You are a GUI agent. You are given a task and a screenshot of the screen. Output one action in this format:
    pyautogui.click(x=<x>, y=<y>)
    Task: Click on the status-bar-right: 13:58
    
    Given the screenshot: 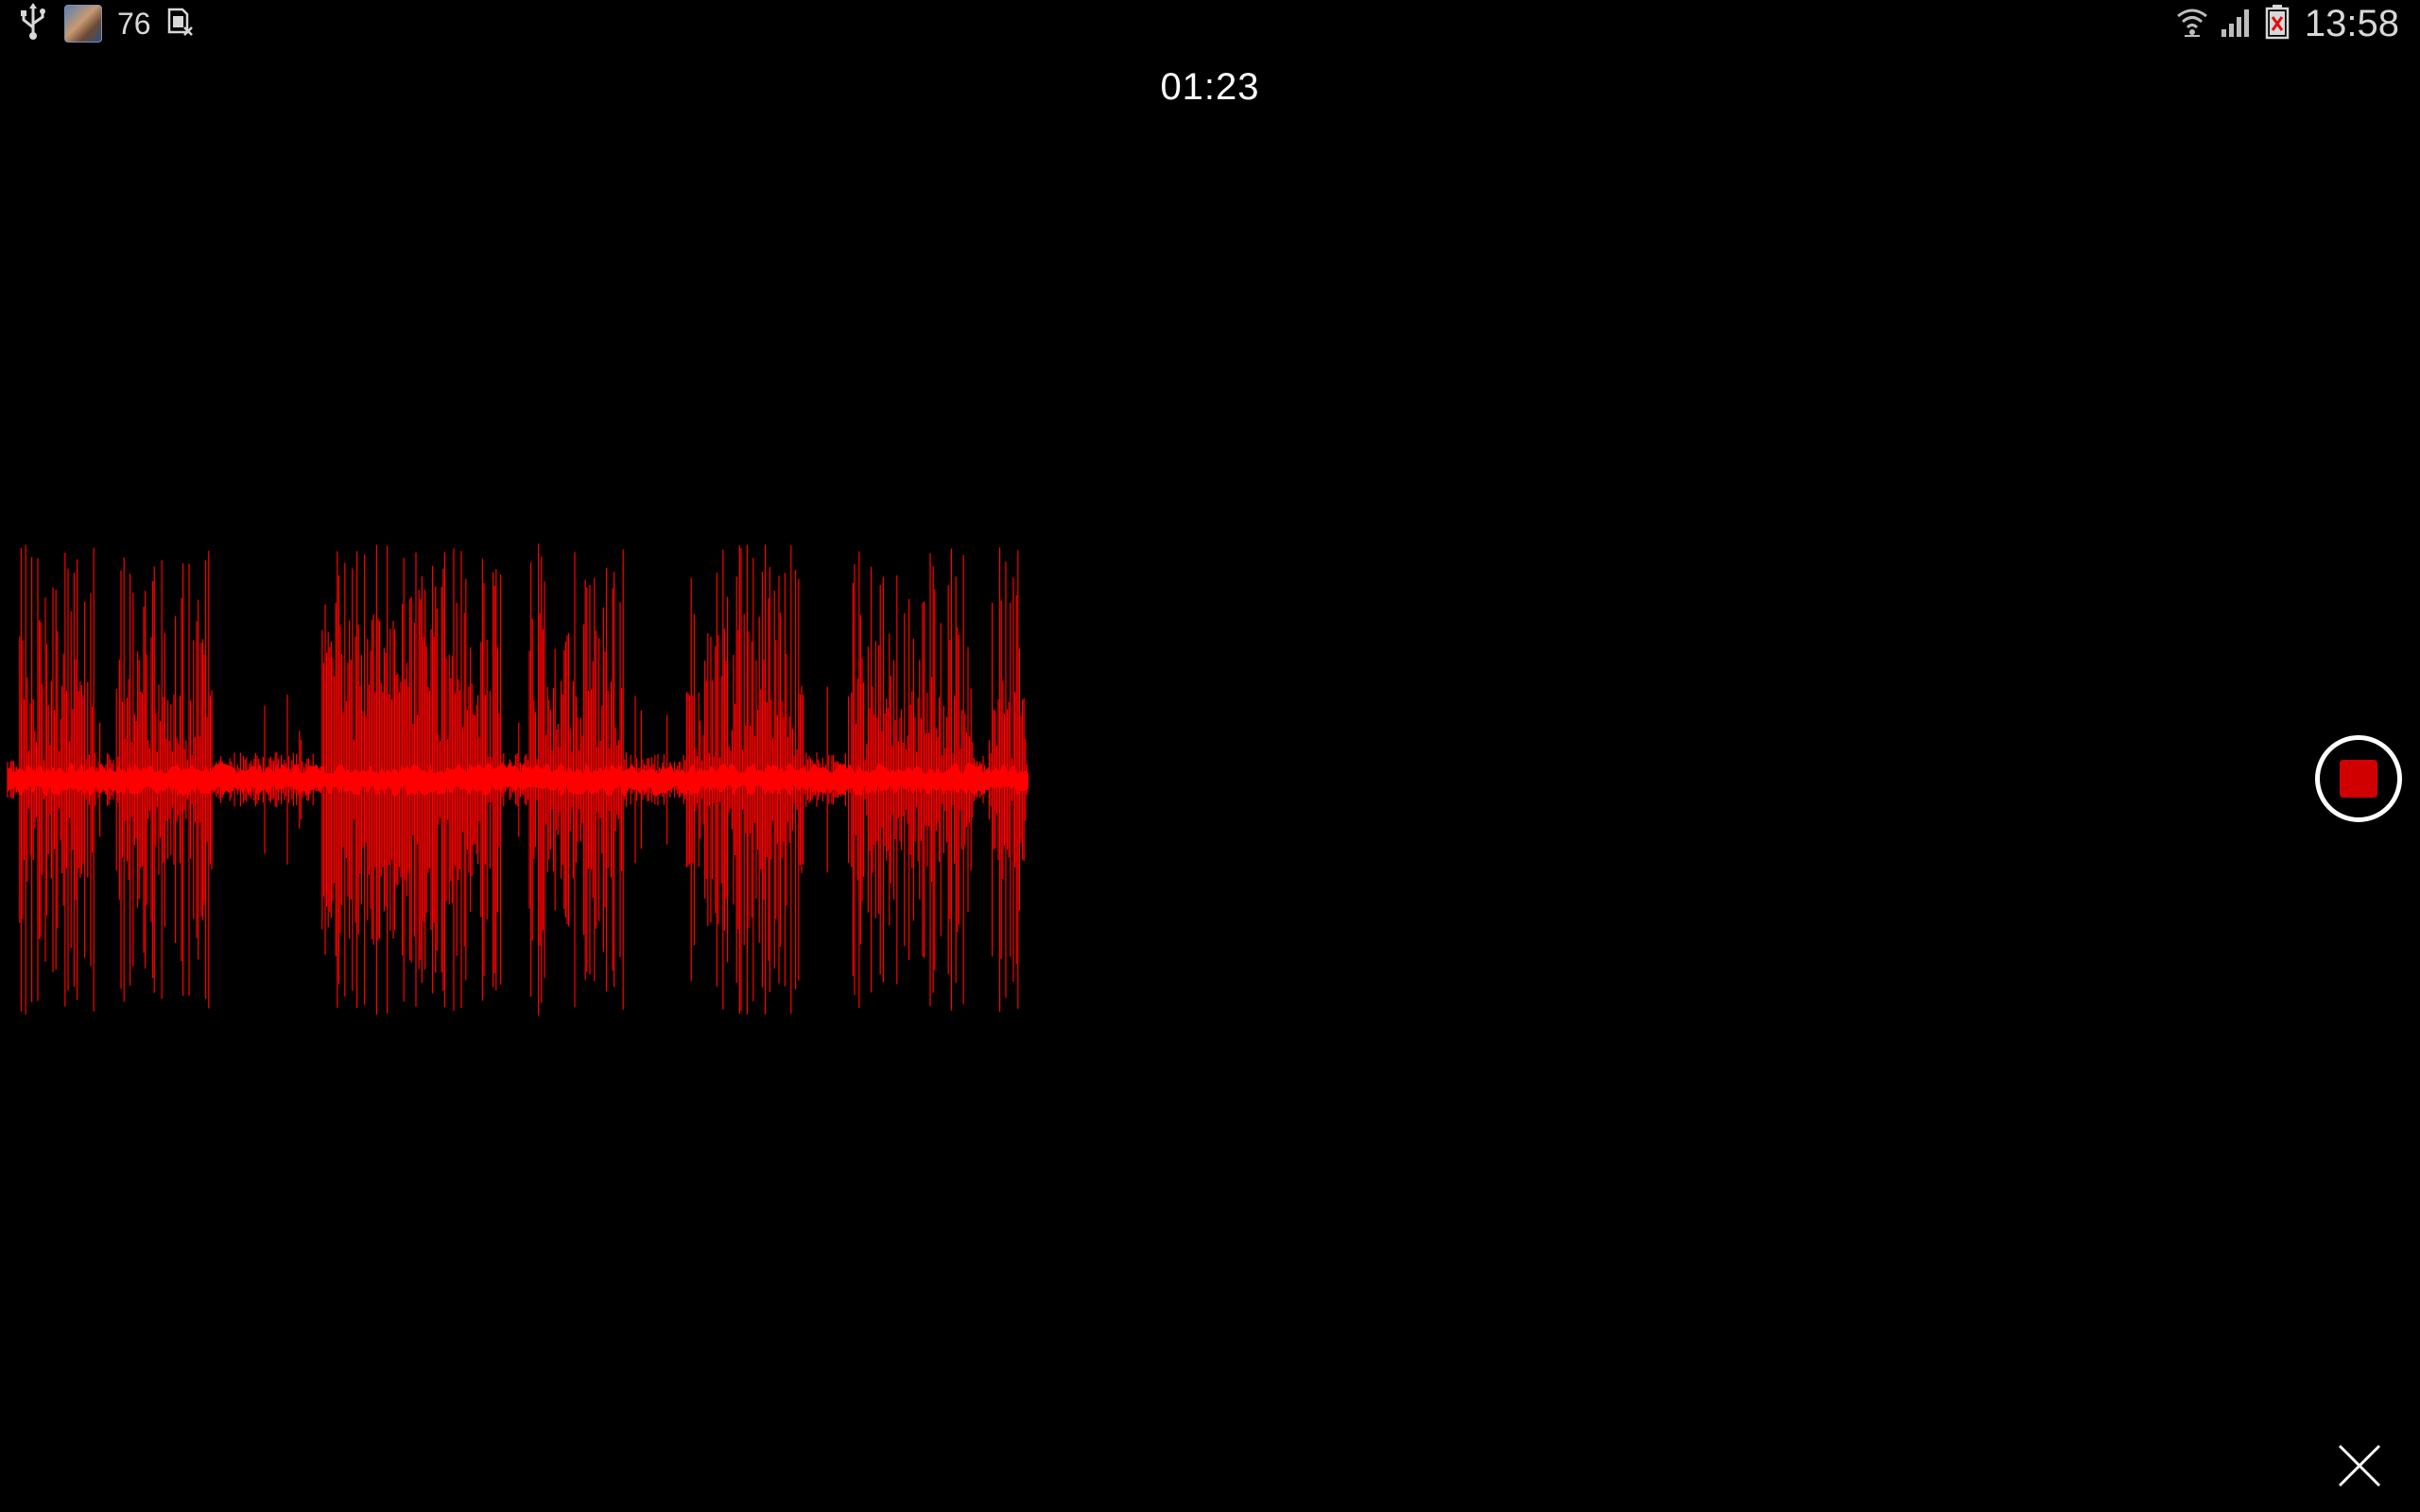 What is the action you would take?
    pyautogui.click(x=2287, y=23)
    